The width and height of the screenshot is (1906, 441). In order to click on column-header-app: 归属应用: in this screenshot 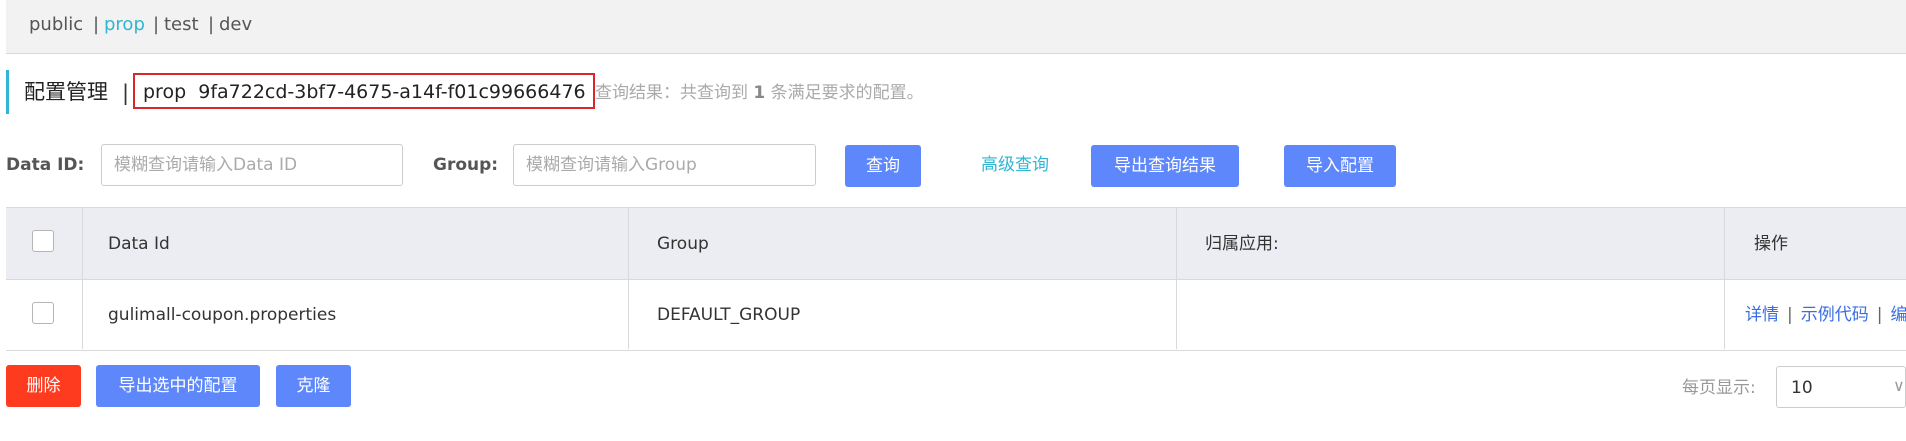, I will do `click(1242, 244)`.